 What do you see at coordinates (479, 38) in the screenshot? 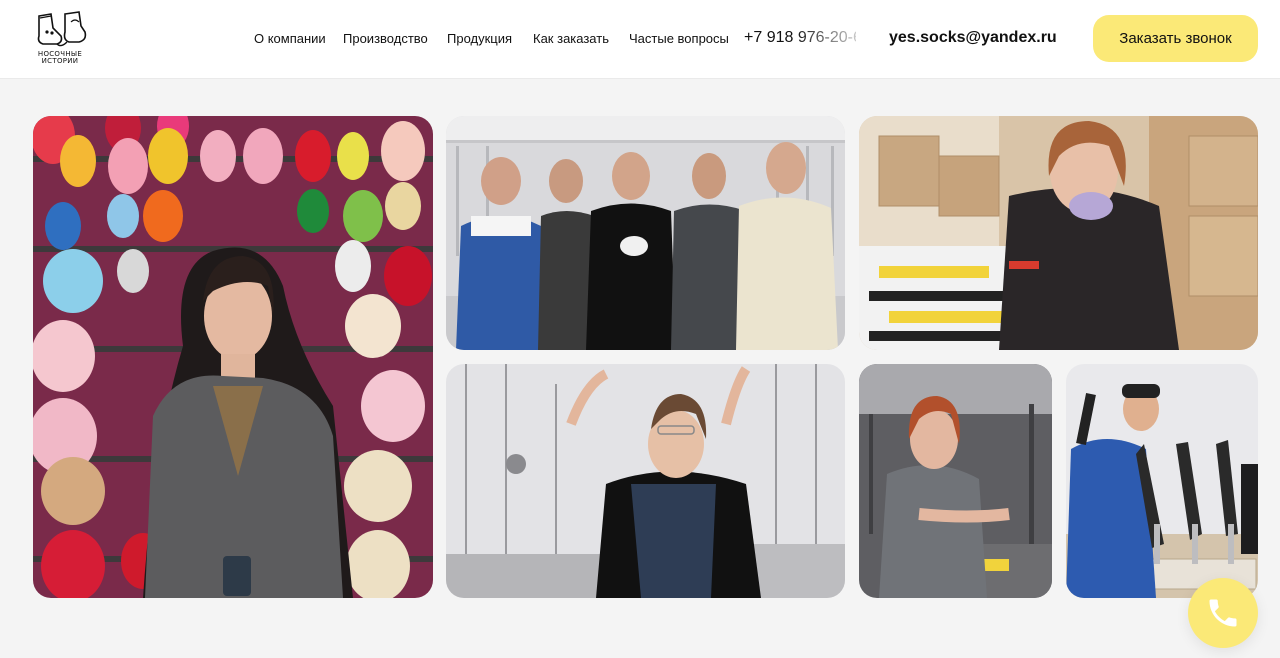
I see `nav-item-products: Продукция` at bounding box center [479, 38].